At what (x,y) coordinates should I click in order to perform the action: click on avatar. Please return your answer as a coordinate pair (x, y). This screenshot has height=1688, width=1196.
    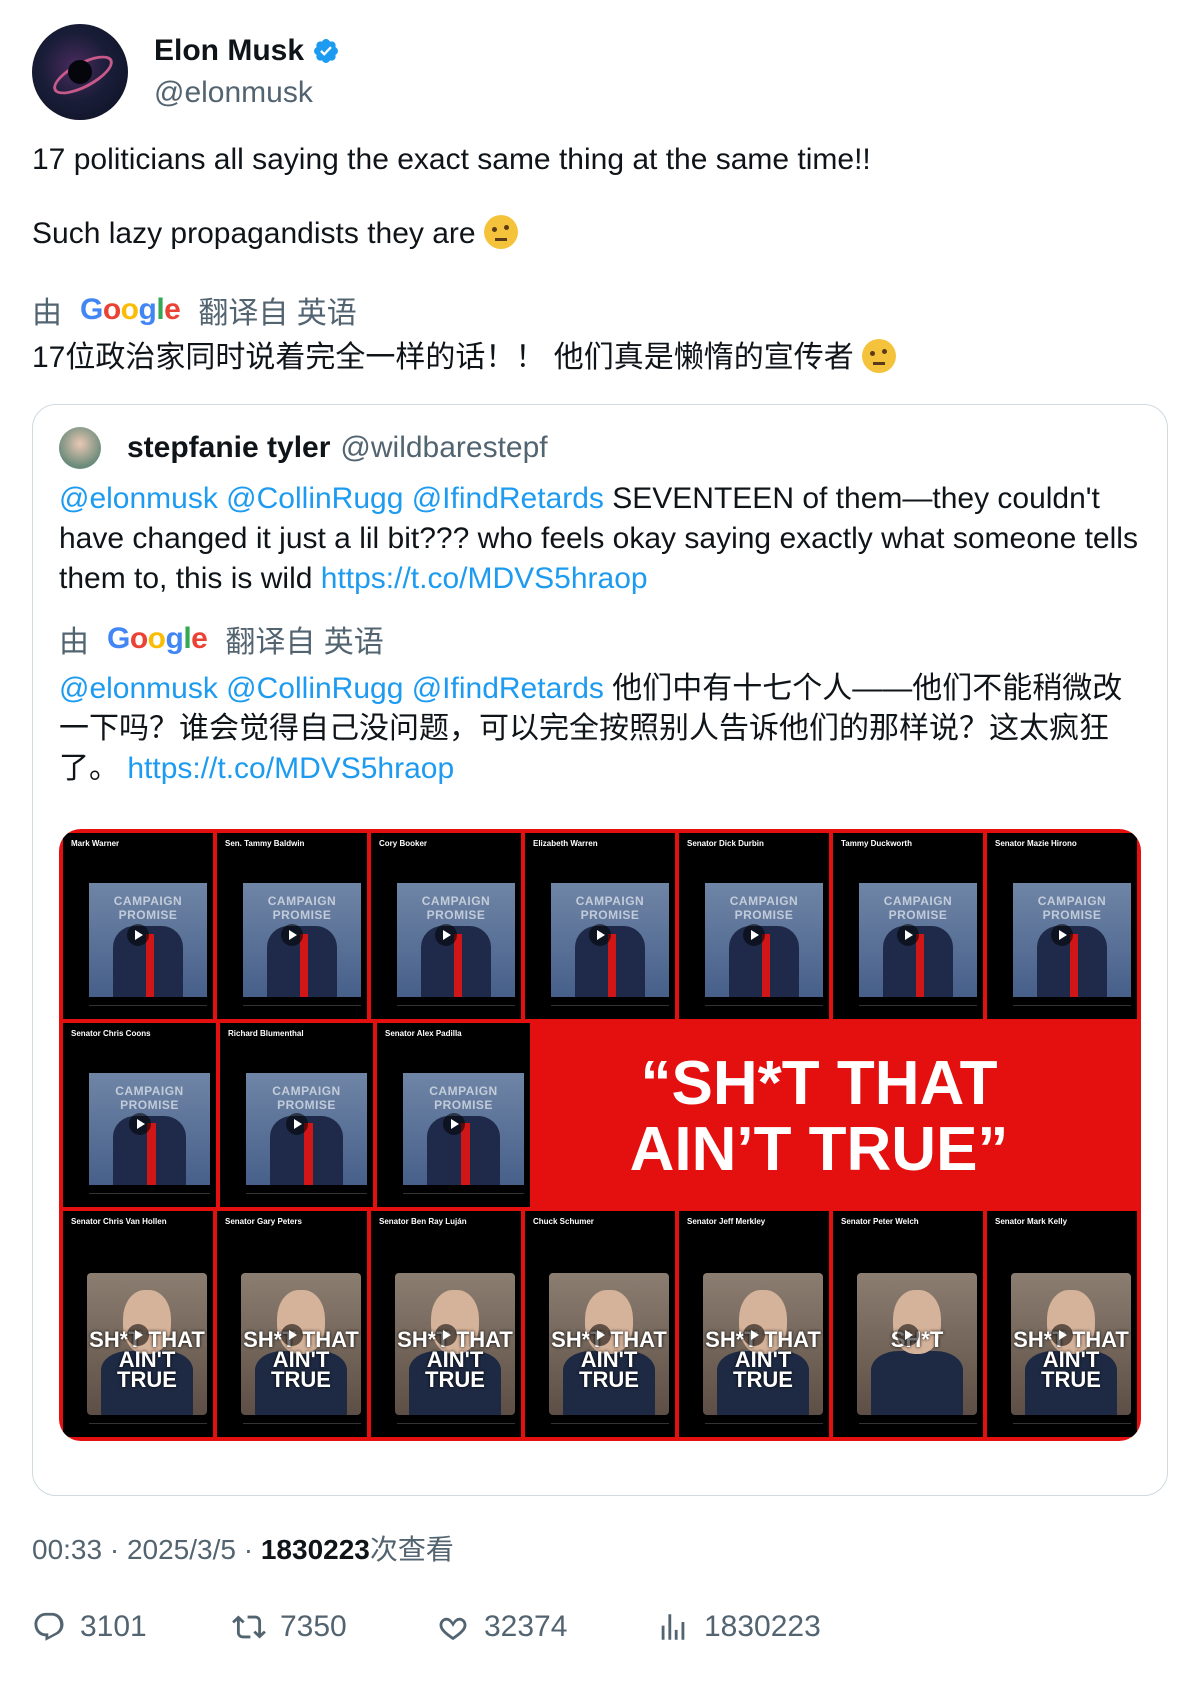
    Looking at the image, I should click on (80, 72).